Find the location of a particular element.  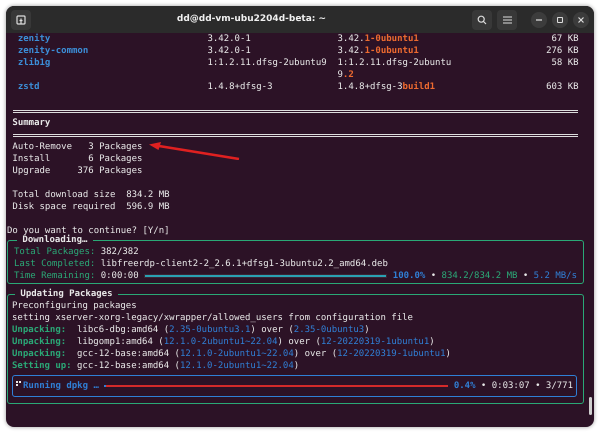

spinner-icon is located at coordinates (18, 383).